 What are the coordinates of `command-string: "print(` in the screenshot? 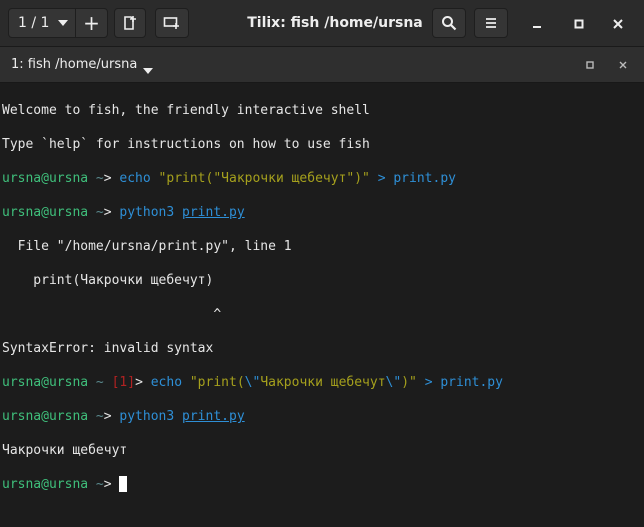 It's located at (217, 382).